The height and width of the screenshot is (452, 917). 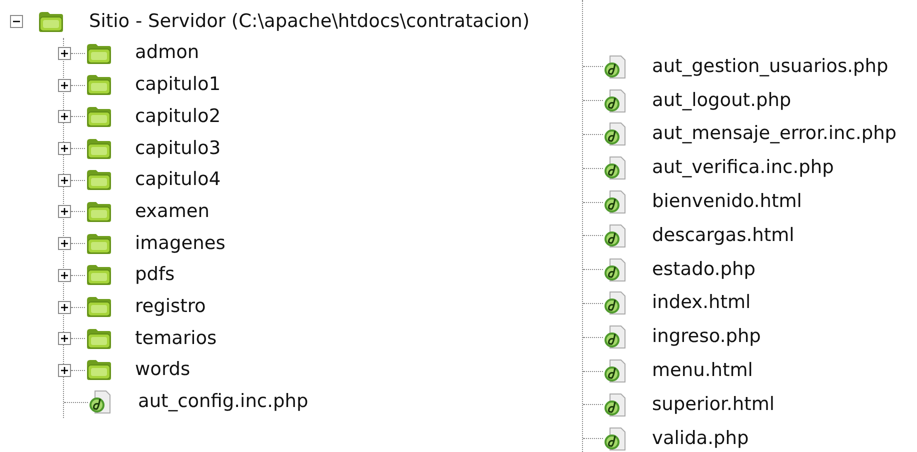 What do you see at coordinates (170, 307) in the screenshot?
I see `tree-item-label: registro` at bounding box center [170, 307].